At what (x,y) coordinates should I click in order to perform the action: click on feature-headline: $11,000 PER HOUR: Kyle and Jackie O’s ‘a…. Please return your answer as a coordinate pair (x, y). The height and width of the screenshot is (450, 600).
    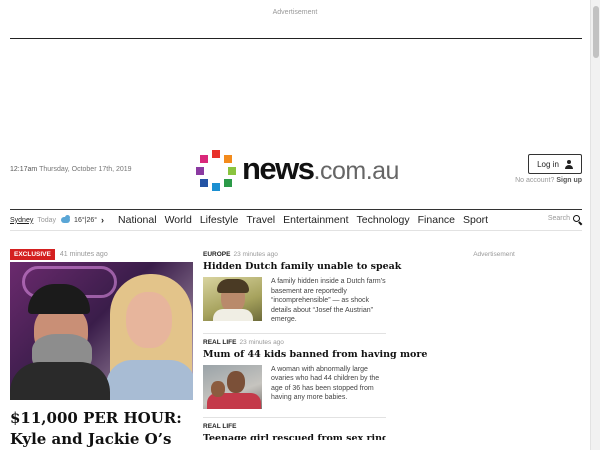
    Looking at the image, I should click on (101, 429).